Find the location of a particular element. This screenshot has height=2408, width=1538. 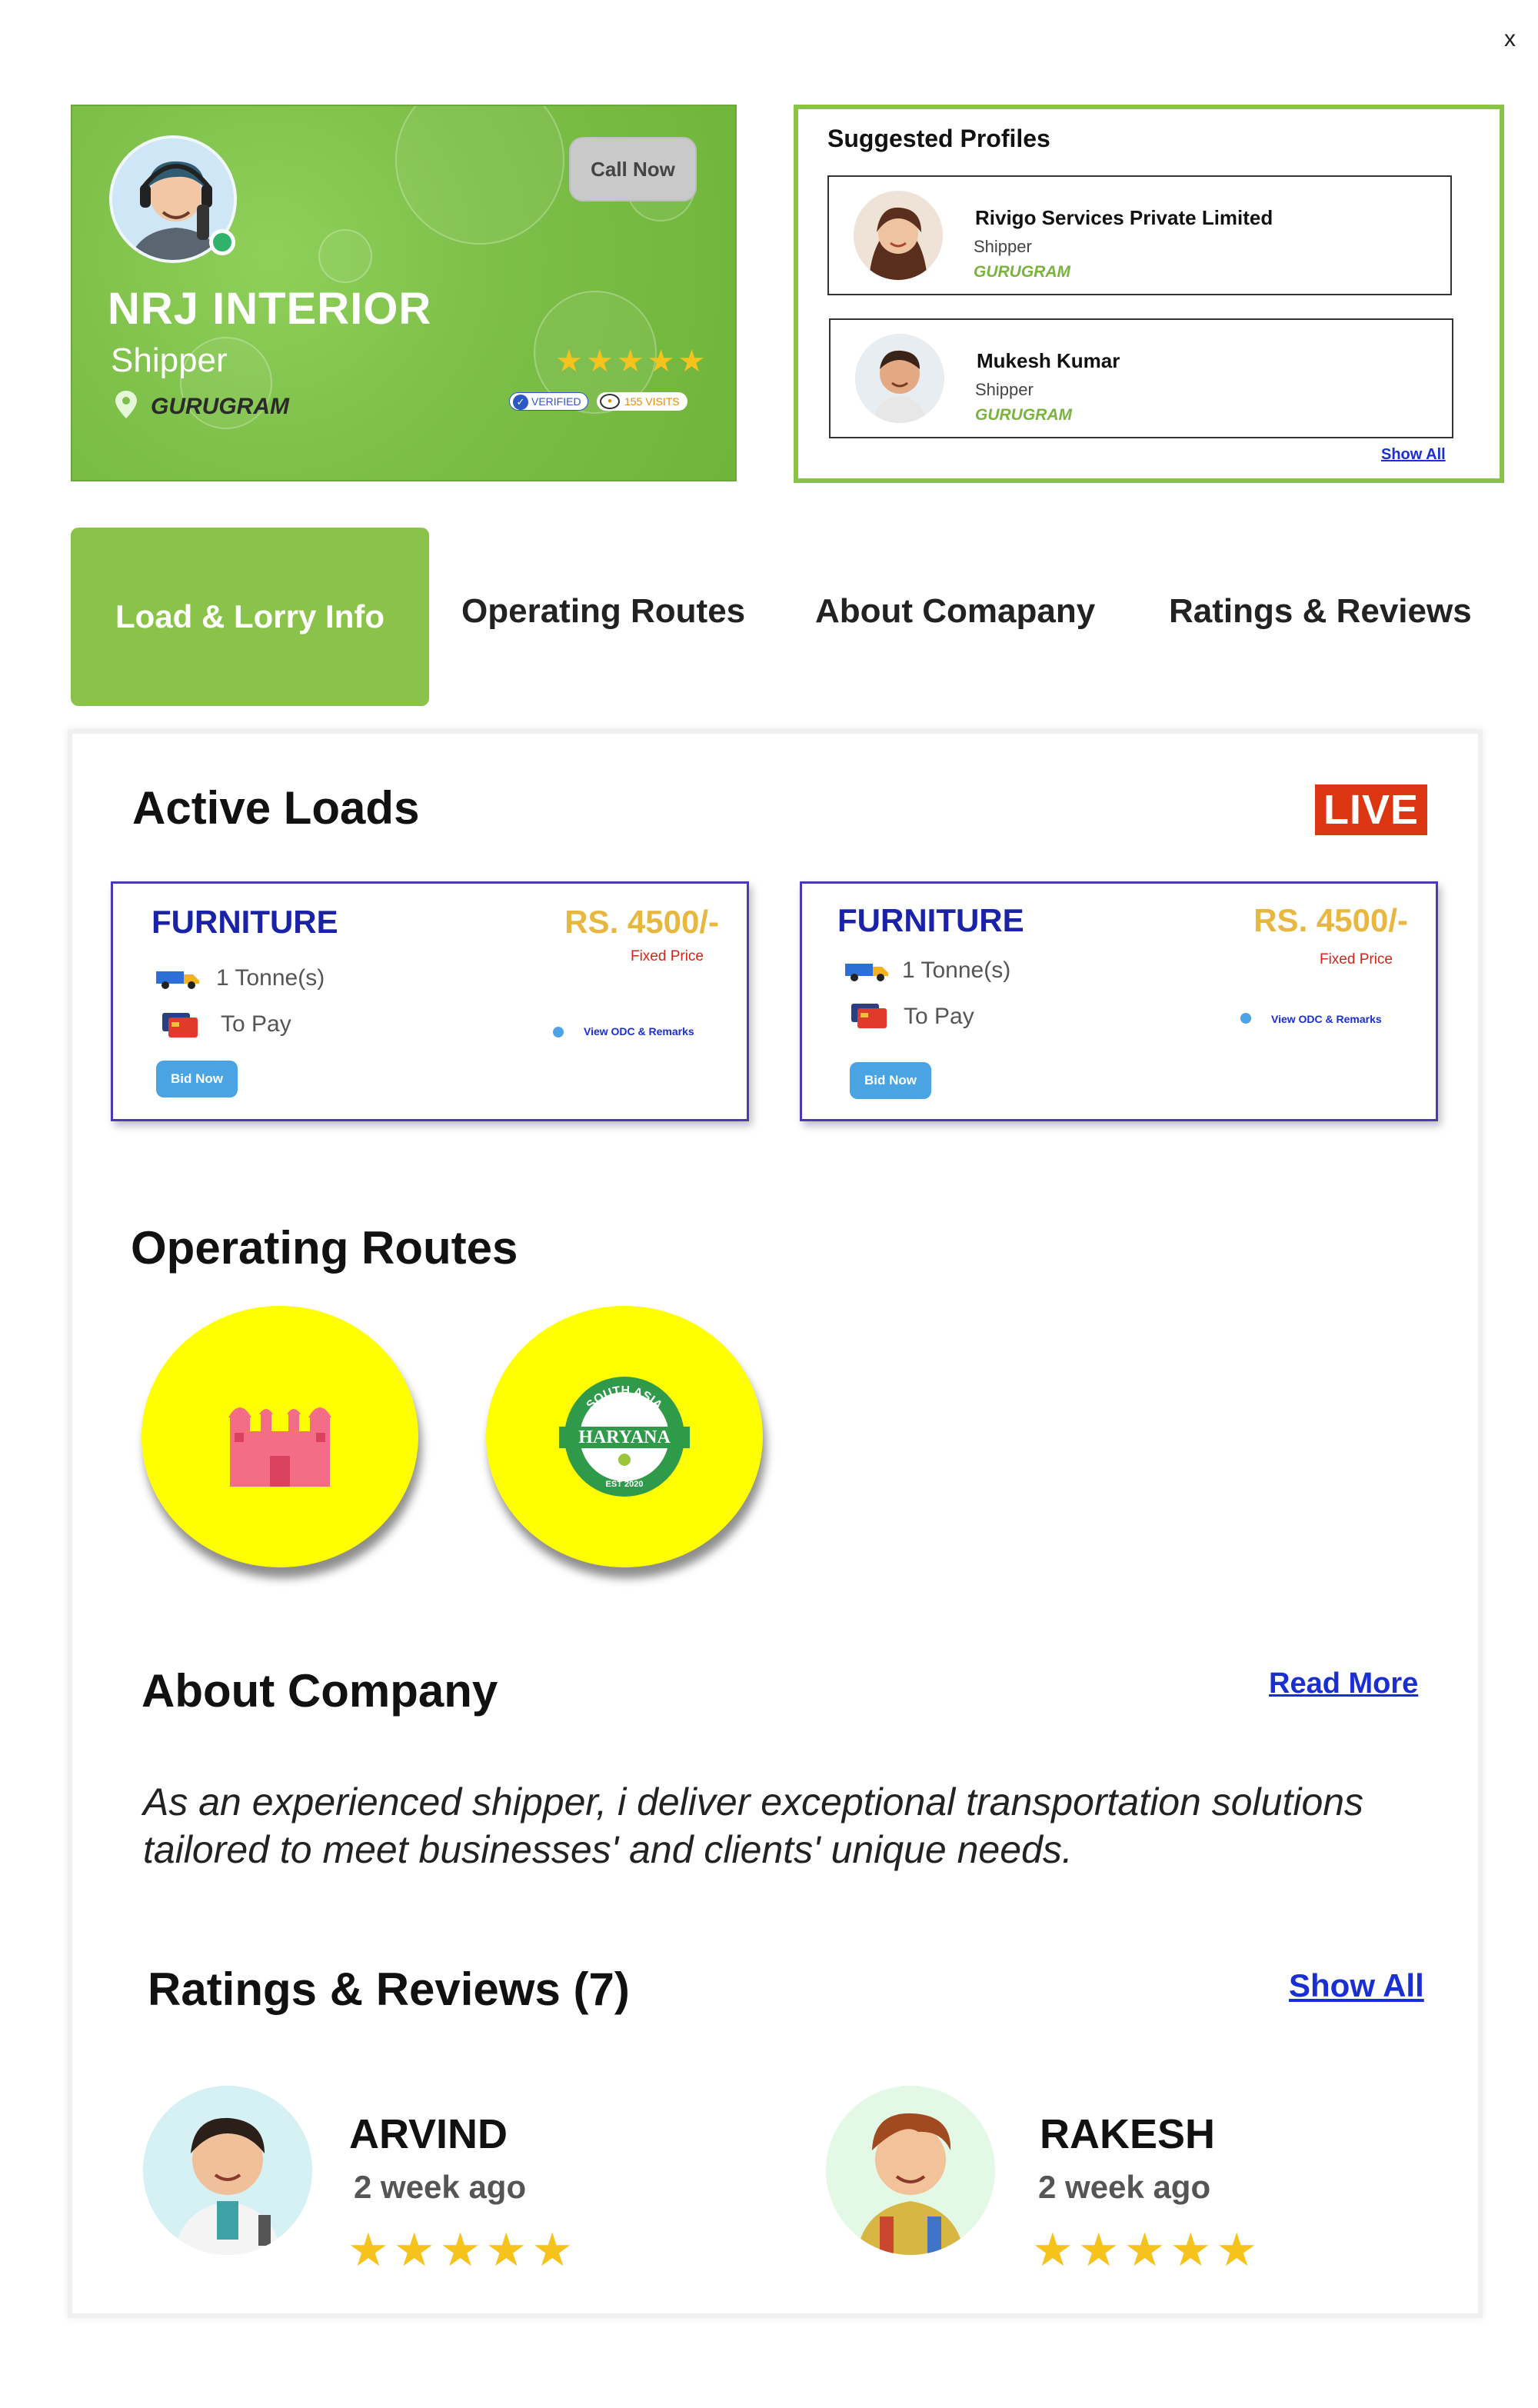

close-button: x is located at coordinates (1510, 39).